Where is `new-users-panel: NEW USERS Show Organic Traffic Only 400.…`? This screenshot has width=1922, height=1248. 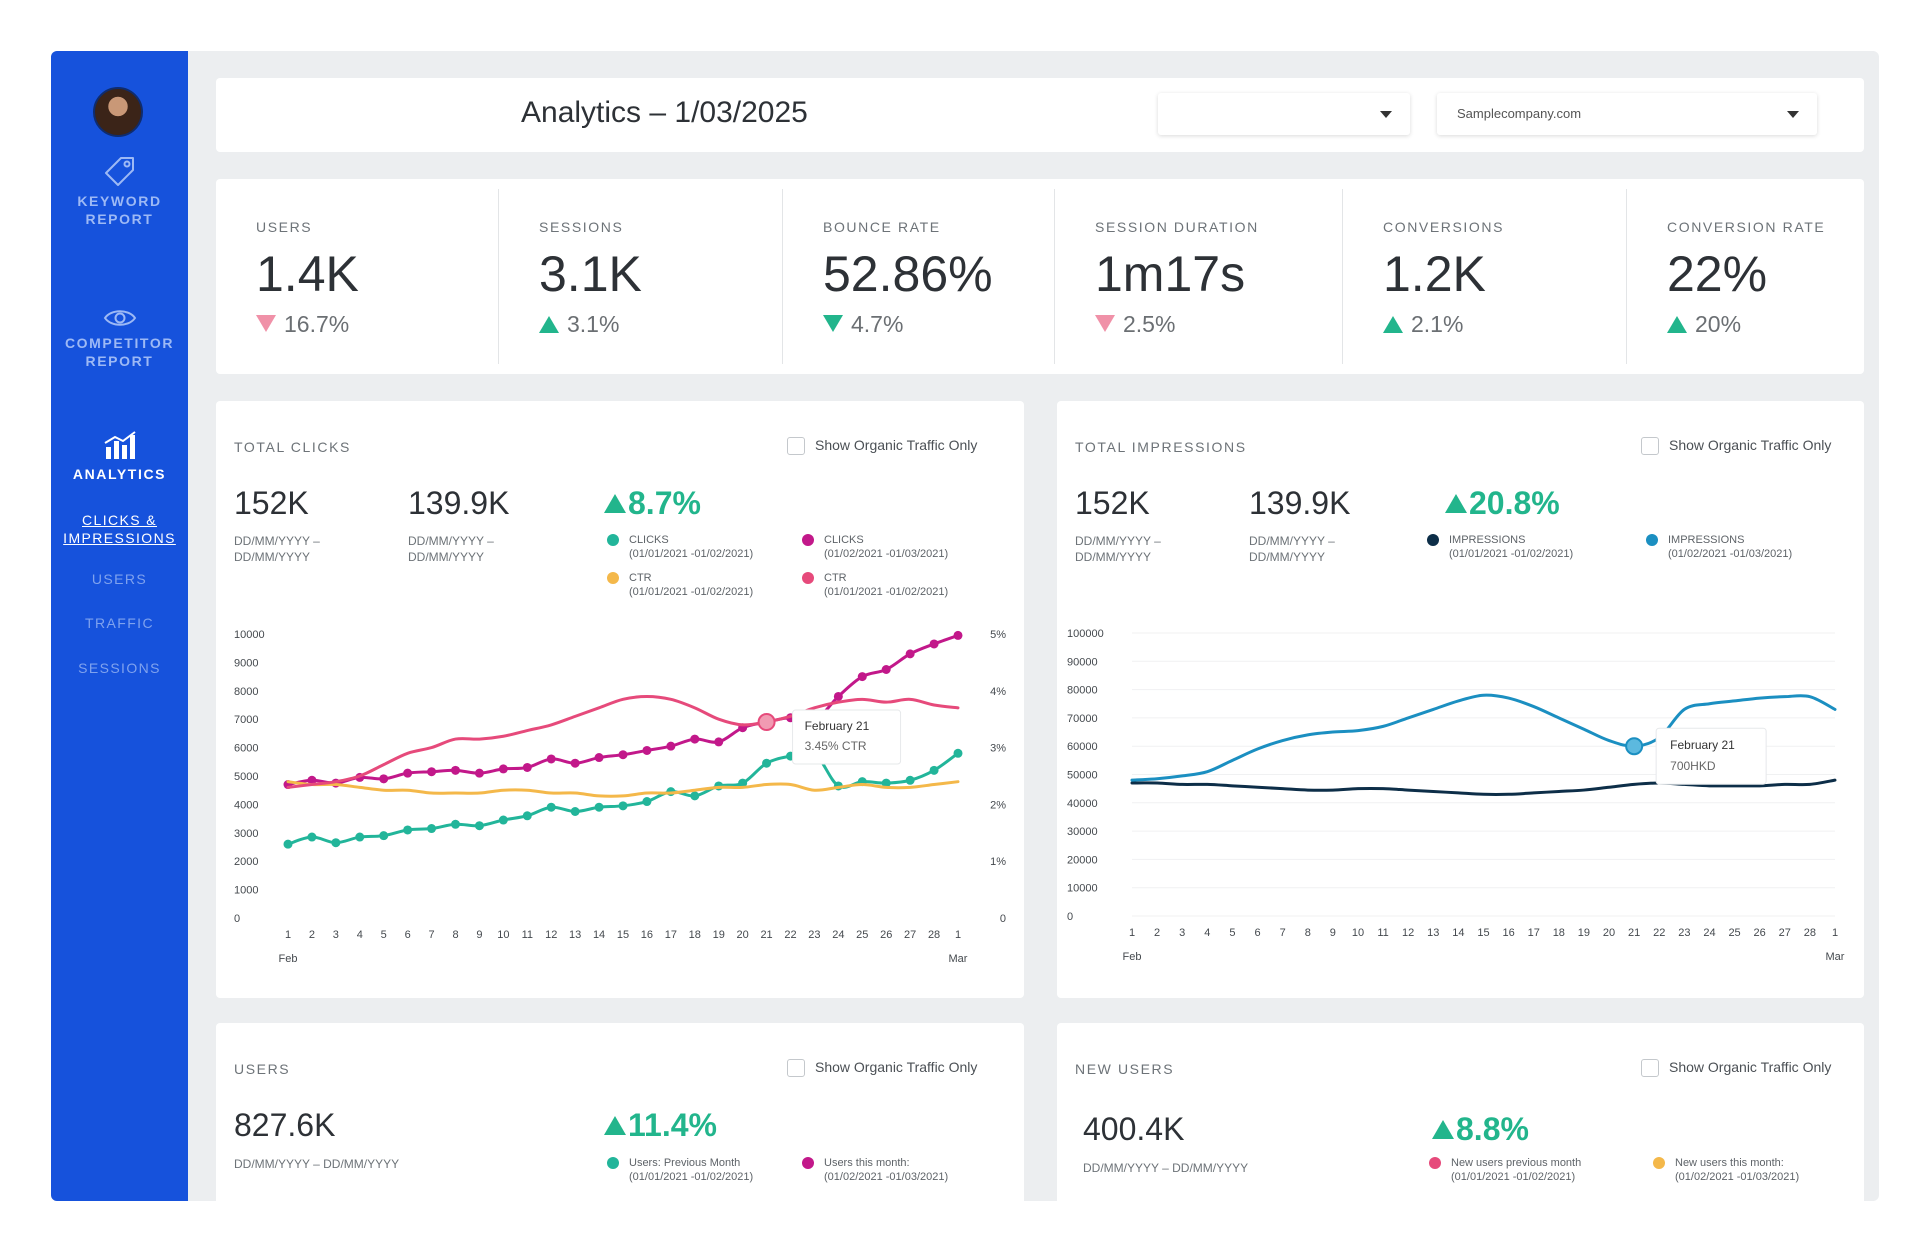 new-users-panel: NEW USERS Show Organic Traffic Only 400.… is located at coordinates (1460, 1112).